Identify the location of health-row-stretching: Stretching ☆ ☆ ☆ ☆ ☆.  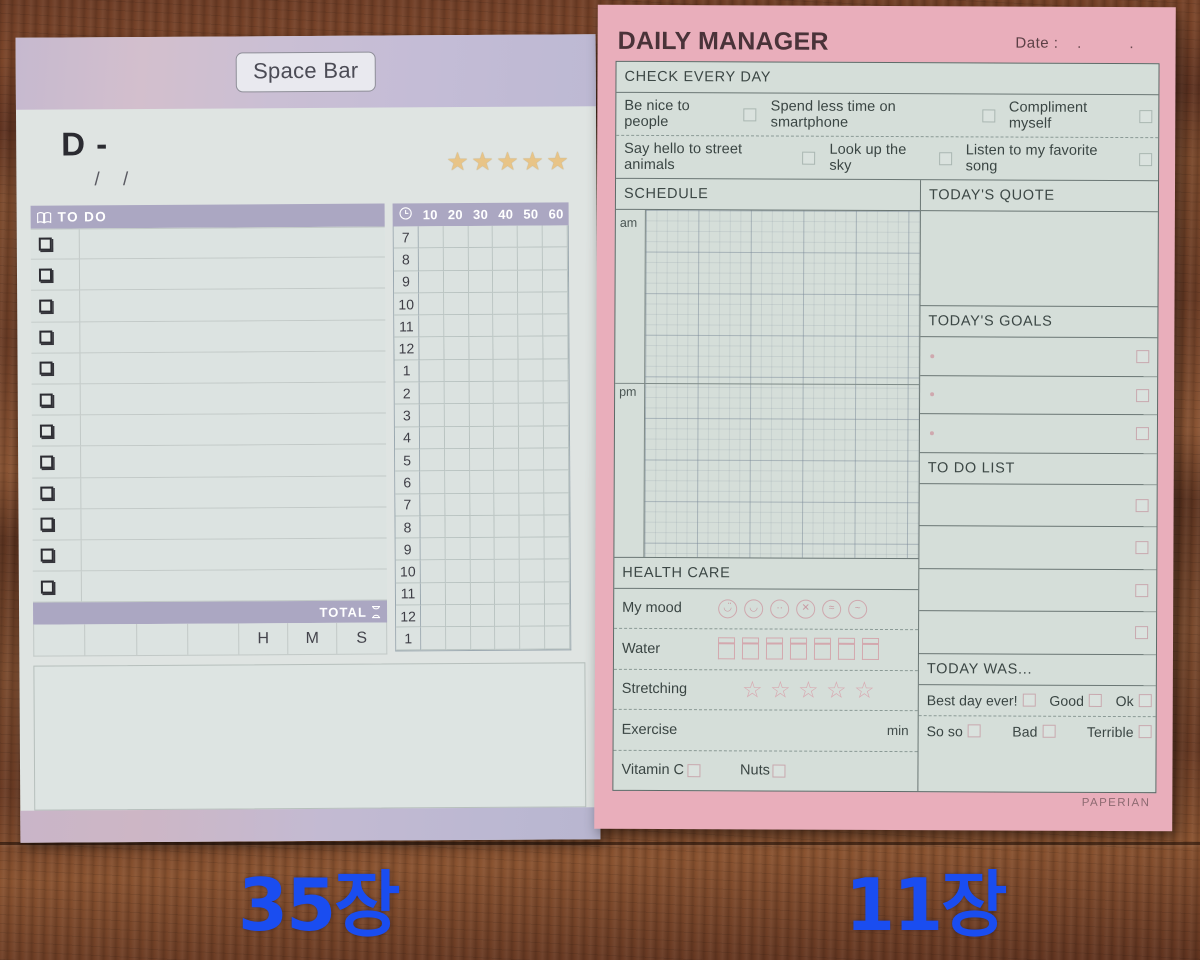
(766, 689).